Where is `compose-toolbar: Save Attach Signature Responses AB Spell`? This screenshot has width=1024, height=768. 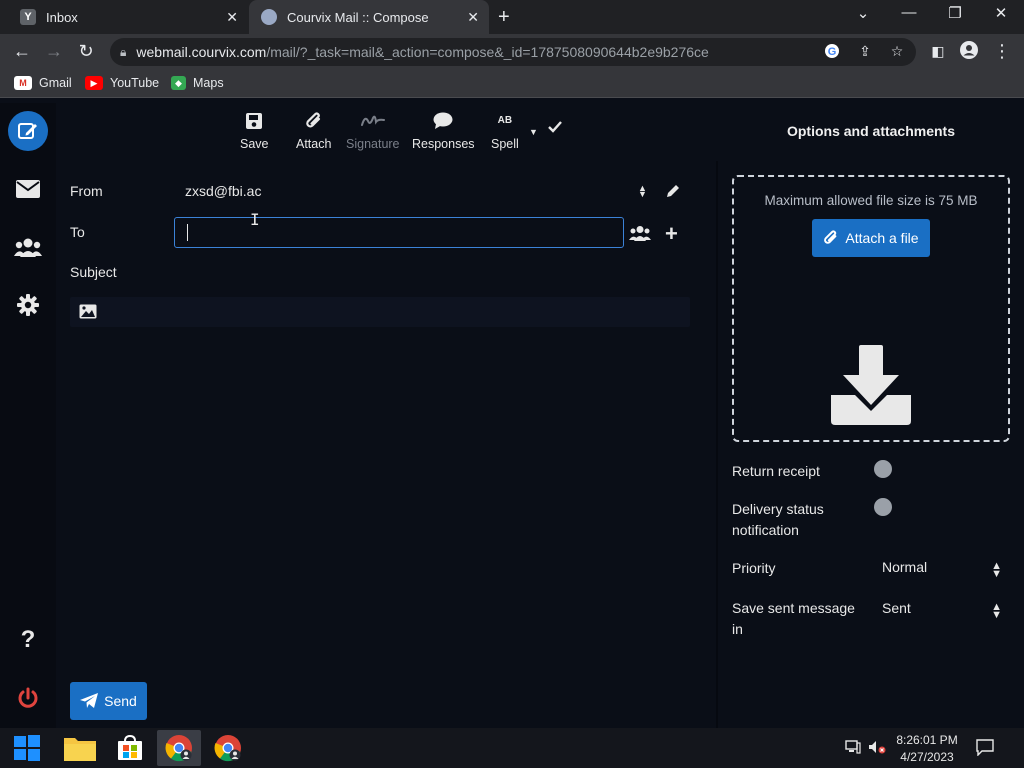
compose-toolbar: Save Attach Signature Responses AB Spell is located at coordinates (386, 132).